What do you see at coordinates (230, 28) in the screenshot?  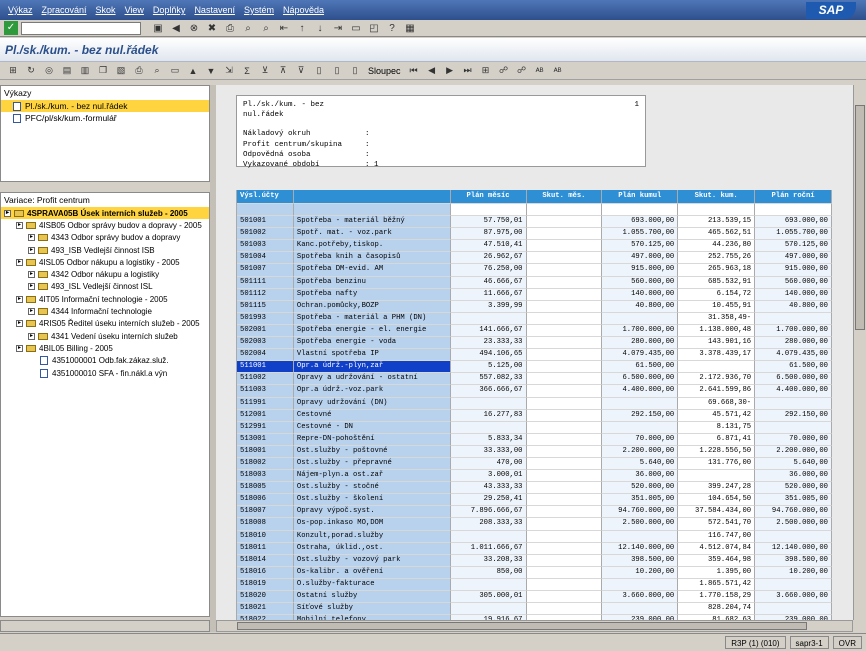 I see `print-icon: ⎙` at bounding box center [230, 28].